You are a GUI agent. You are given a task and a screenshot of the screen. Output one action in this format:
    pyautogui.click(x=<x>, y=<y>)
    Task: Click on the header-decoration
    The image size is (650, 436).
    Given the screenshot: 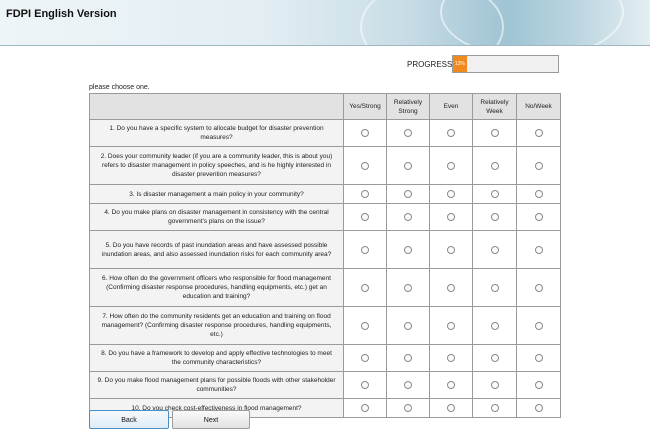 What is the action you would take?
    pyautogui.click(x=532, y=22)
    